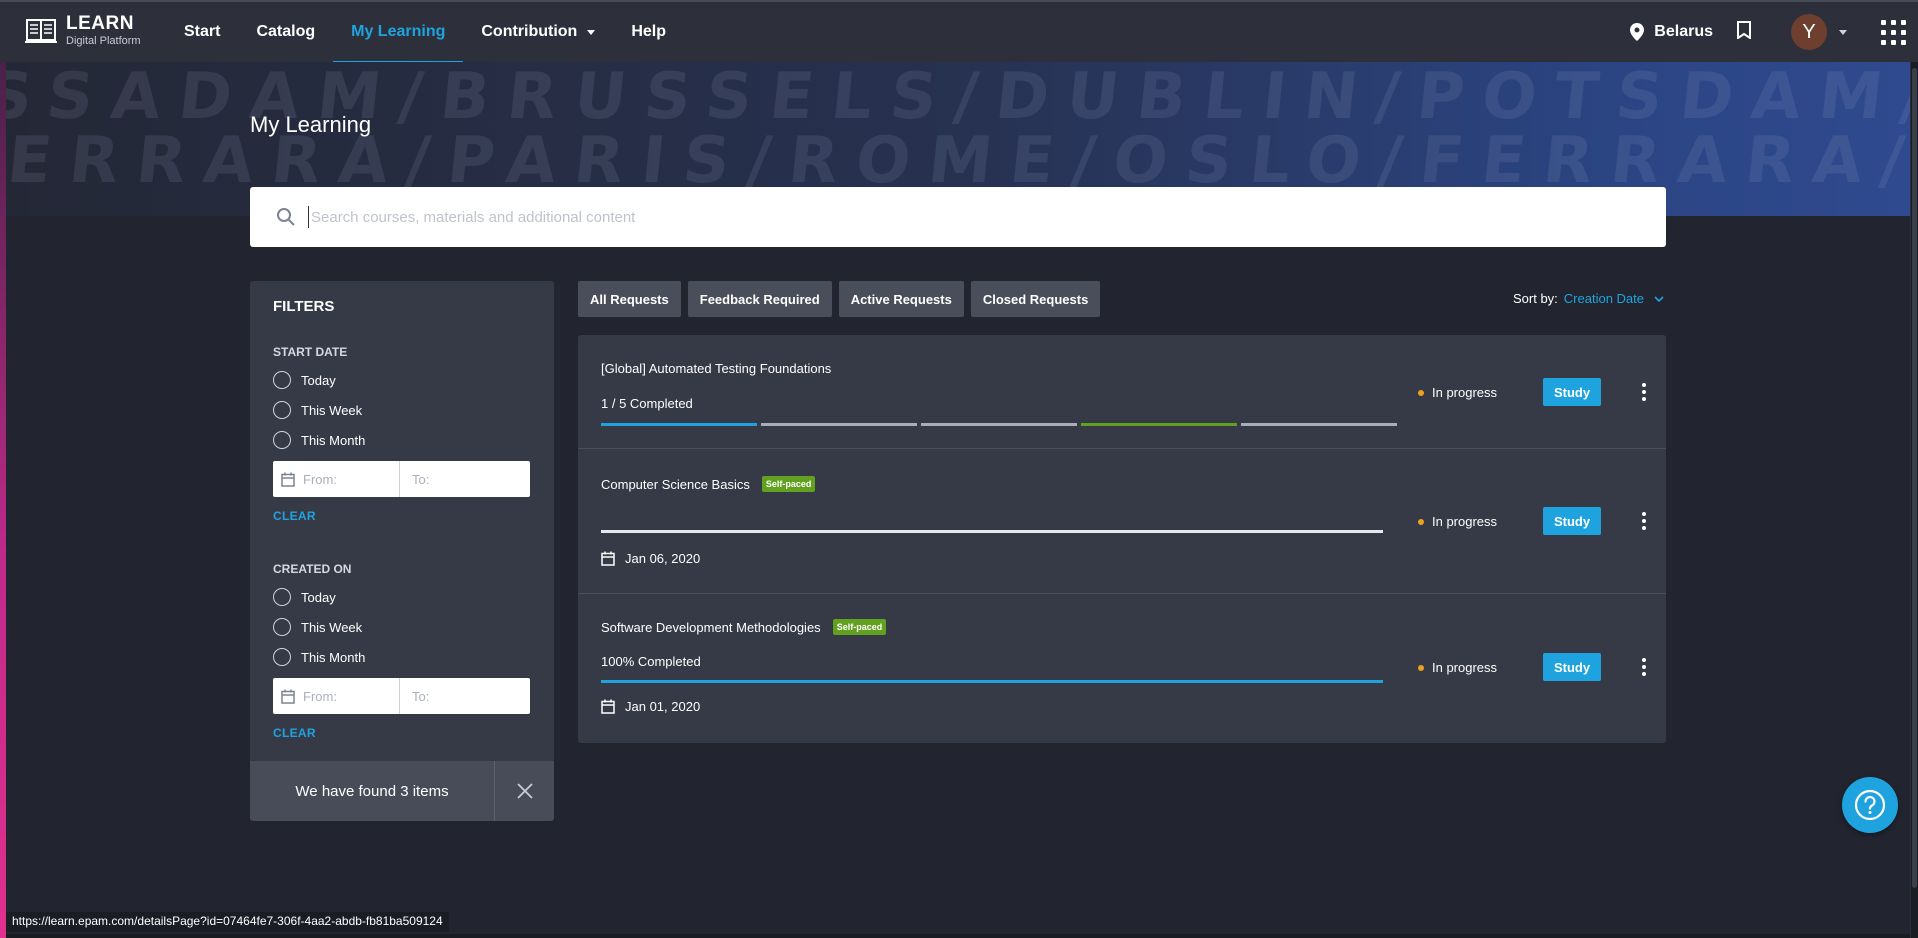 The width and height of the screenshot is (1918, 938). Describe the element at coordinates (320, 479) in the screenshot. I see `from-placeholder: From:` at that location.